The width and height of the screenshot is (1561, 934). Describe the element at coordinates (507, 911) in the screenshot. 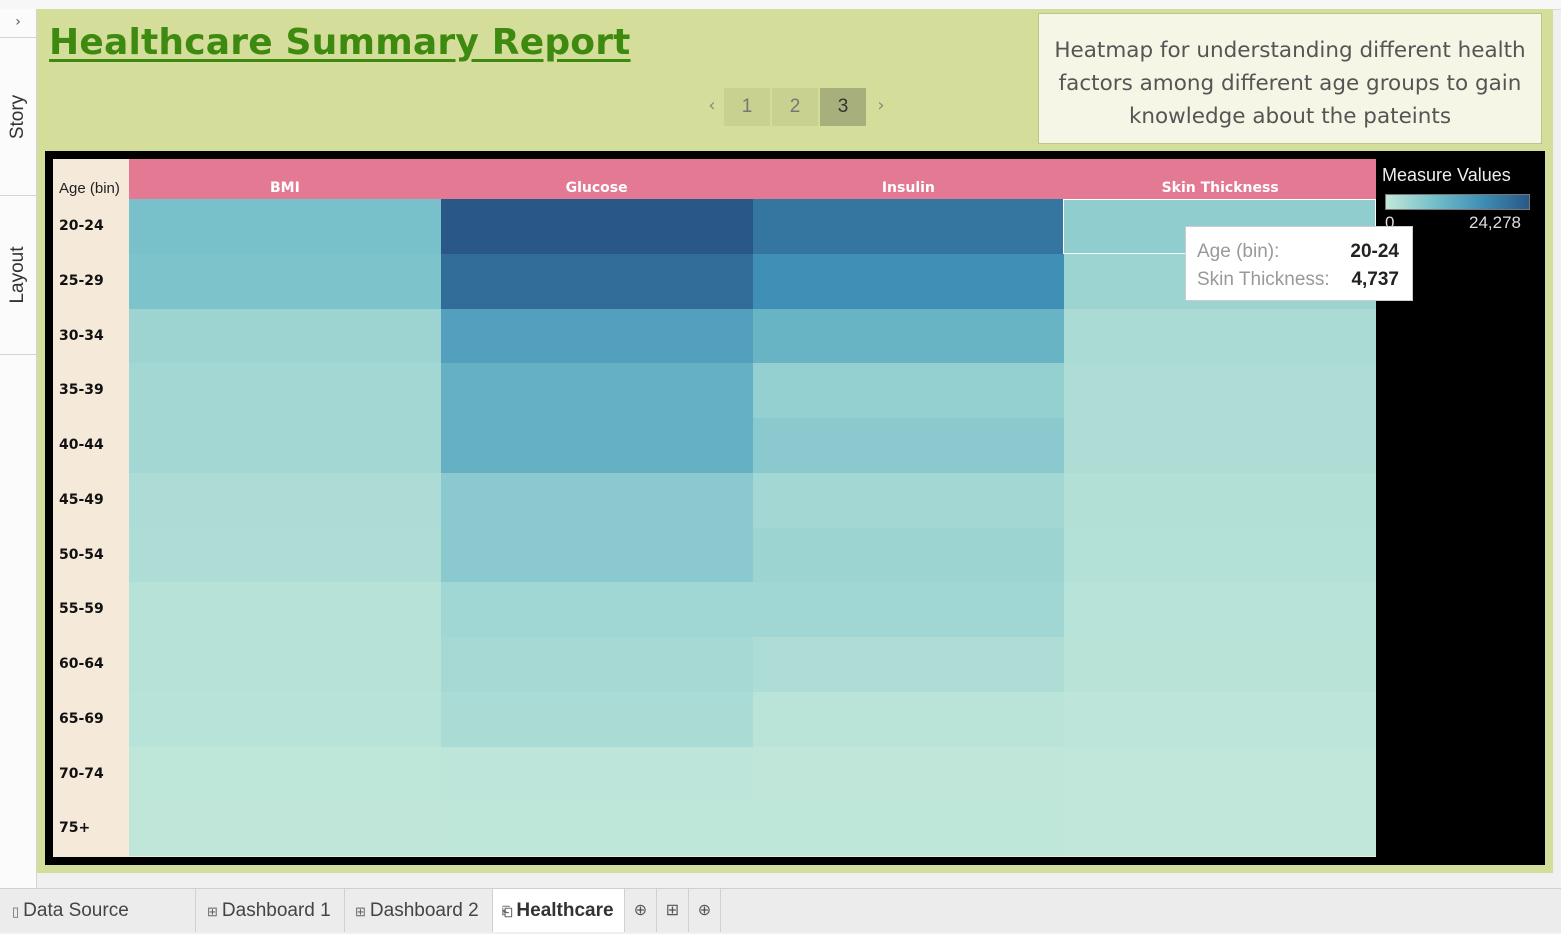

I see `story-icon: ⎗` at that location.